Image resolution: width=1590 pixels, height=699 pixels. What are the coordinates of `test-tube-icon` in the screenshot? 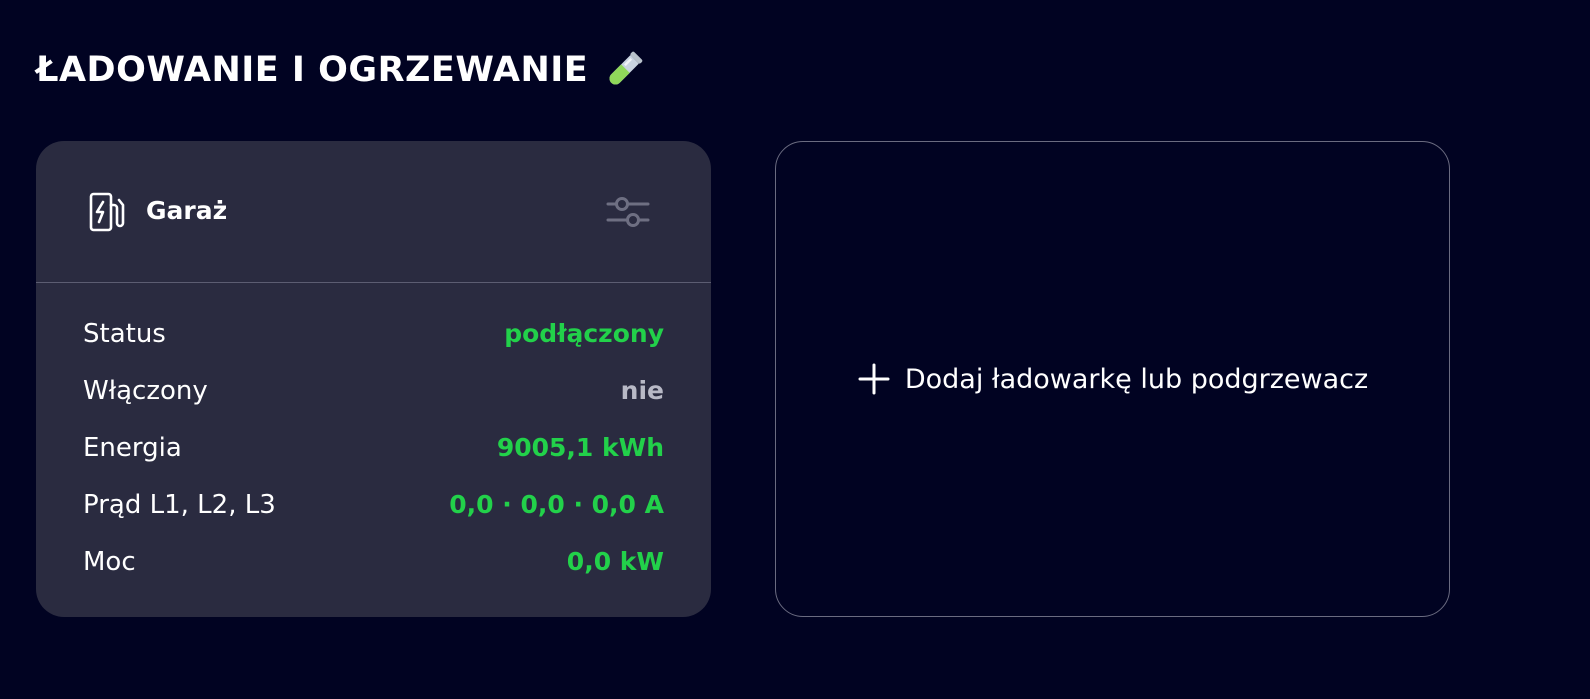 It's located at (626, 68).